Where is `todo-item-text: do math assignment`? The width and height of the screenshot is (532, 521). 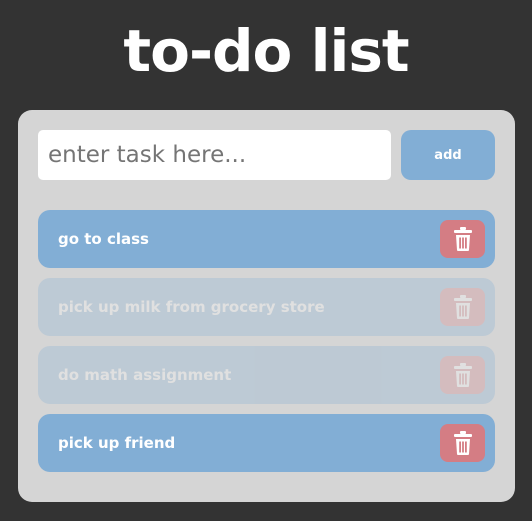 todo-item-text: do math assignment is located at coordinates (145, 375).